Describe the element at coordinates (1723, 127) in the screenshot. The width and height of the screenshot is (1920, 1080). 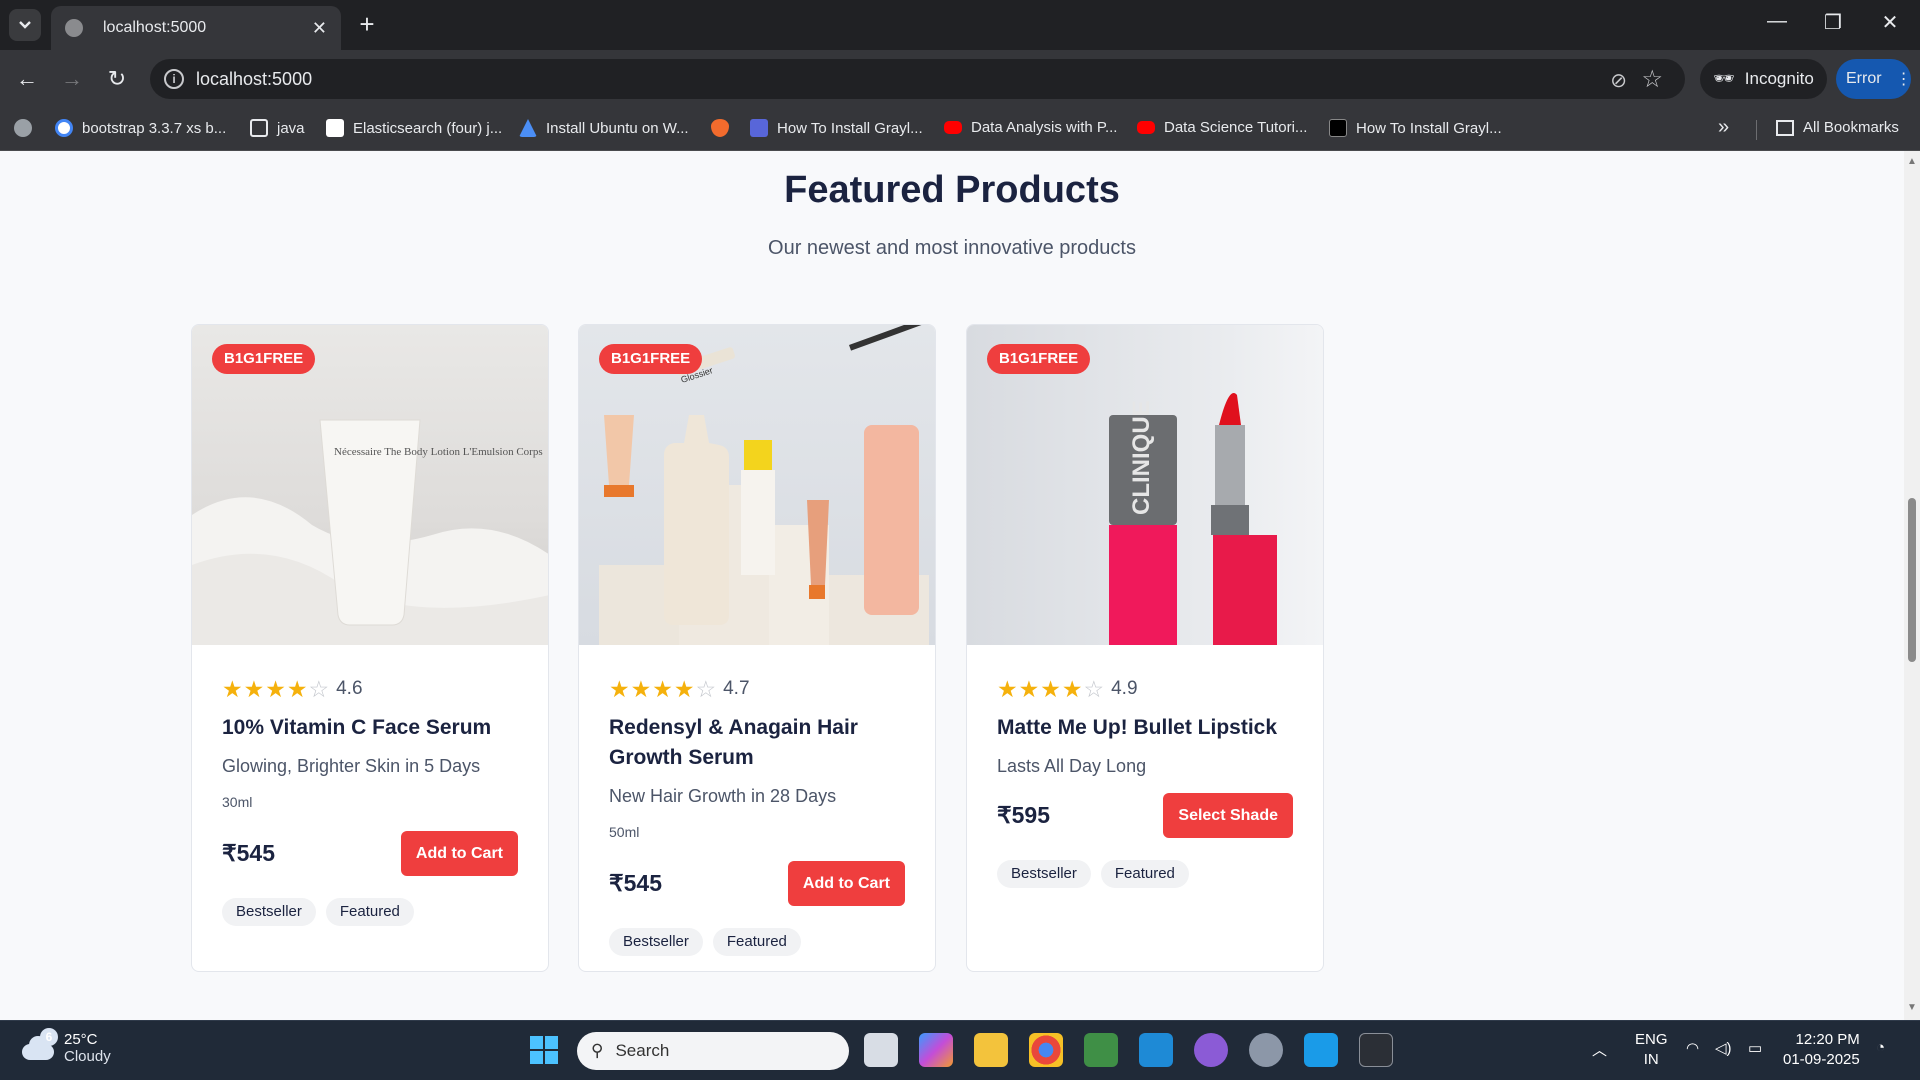
I see `more-bookmarks-icon: »` at that location.